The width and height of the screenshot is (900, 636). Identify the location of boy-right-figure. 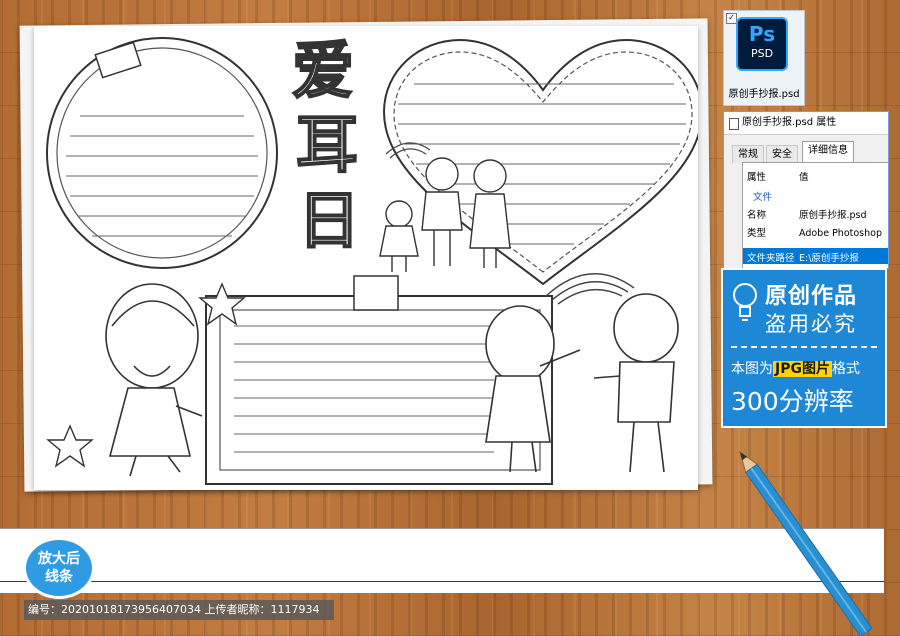
(636, 383).